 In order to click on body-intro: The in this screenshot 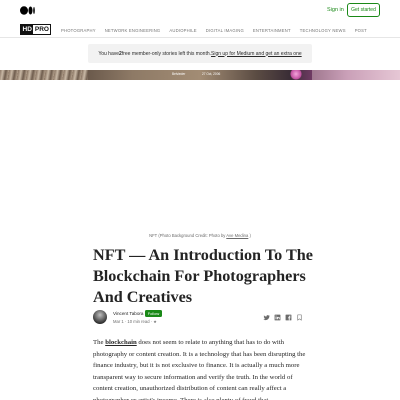, I will do `click(99, 342)`.